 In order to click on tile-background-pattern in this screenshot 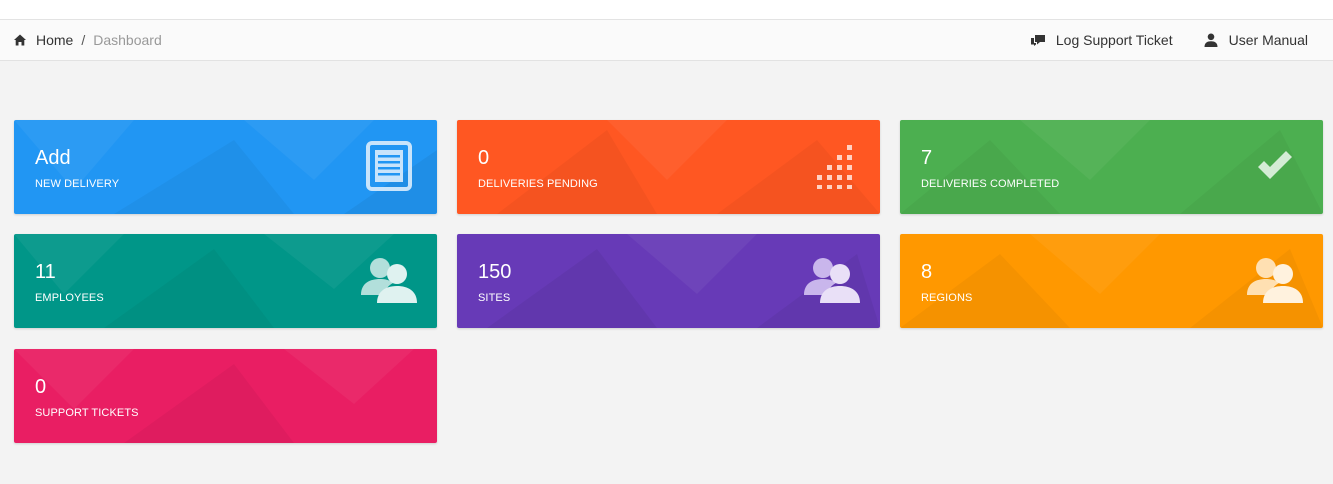, I will do `click(225, 396)`.